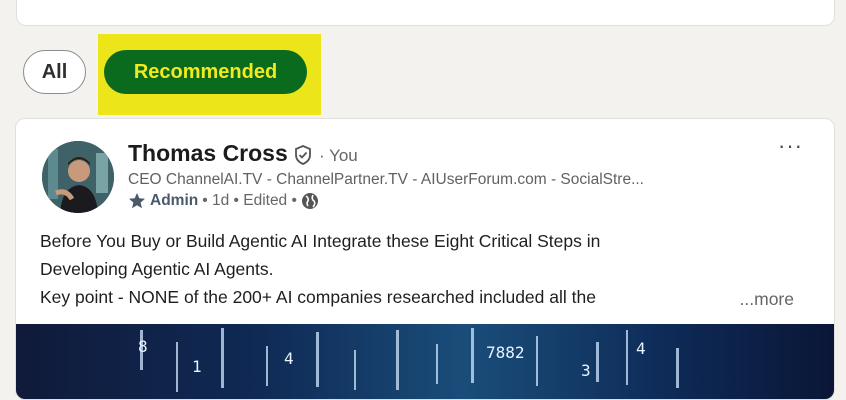 This screenshot has height=400, width=846. I want to click on filter-all-button: All, so click(54, 72).